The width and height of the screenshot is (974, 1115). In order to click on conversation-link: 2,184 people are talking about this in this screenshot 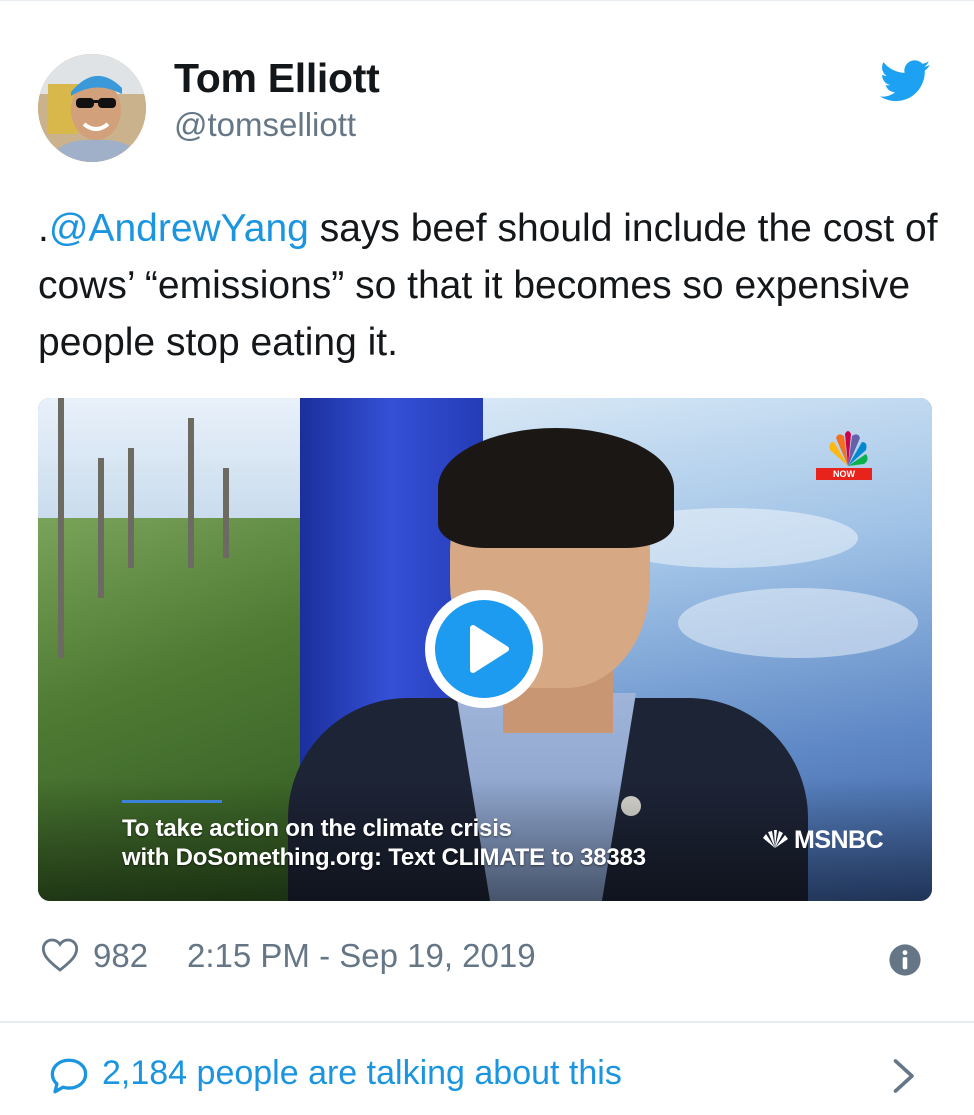, I will do `click(362, 1073)`.